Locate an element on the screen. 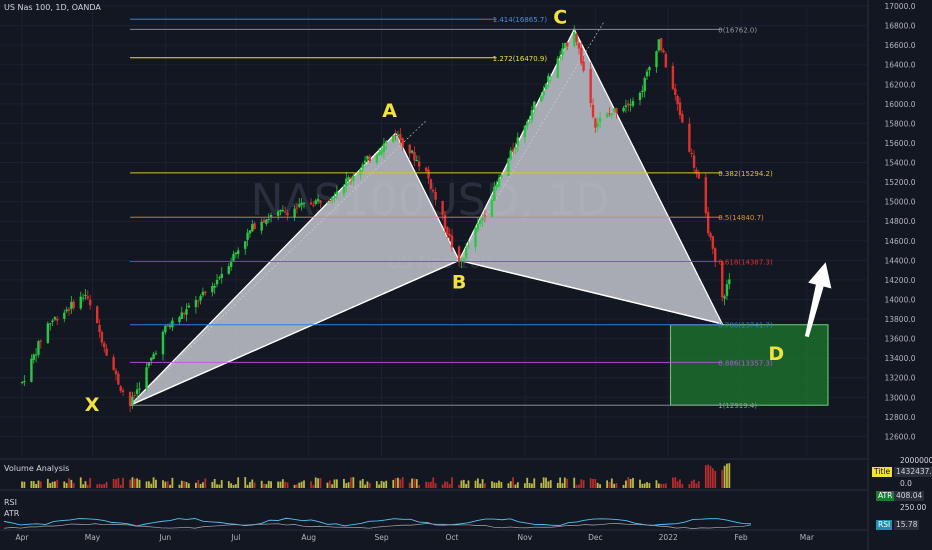  fib-level-label: 0.382(15294.2) is located at coordinates (745, 174).